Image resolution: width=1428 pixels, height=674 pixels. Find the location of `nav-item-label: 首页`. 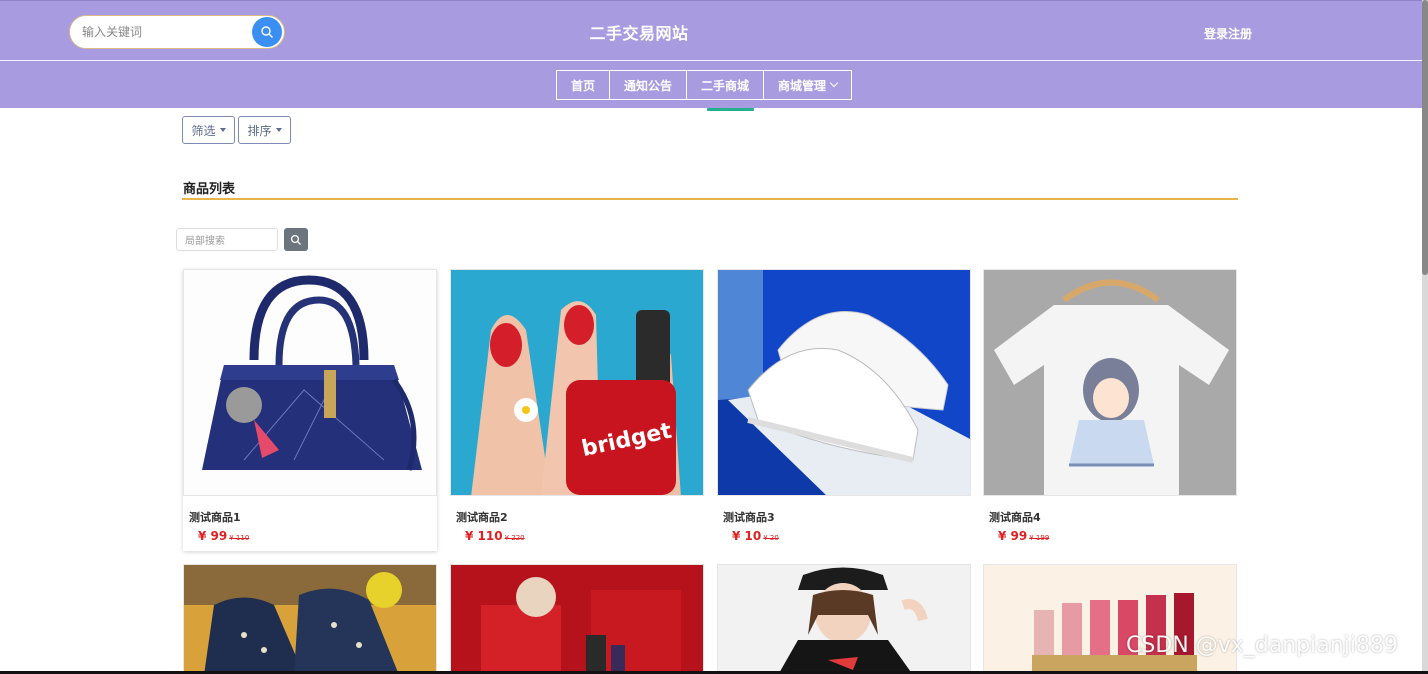

nav-item-label: 首页 is located at coordinates (583, 85).